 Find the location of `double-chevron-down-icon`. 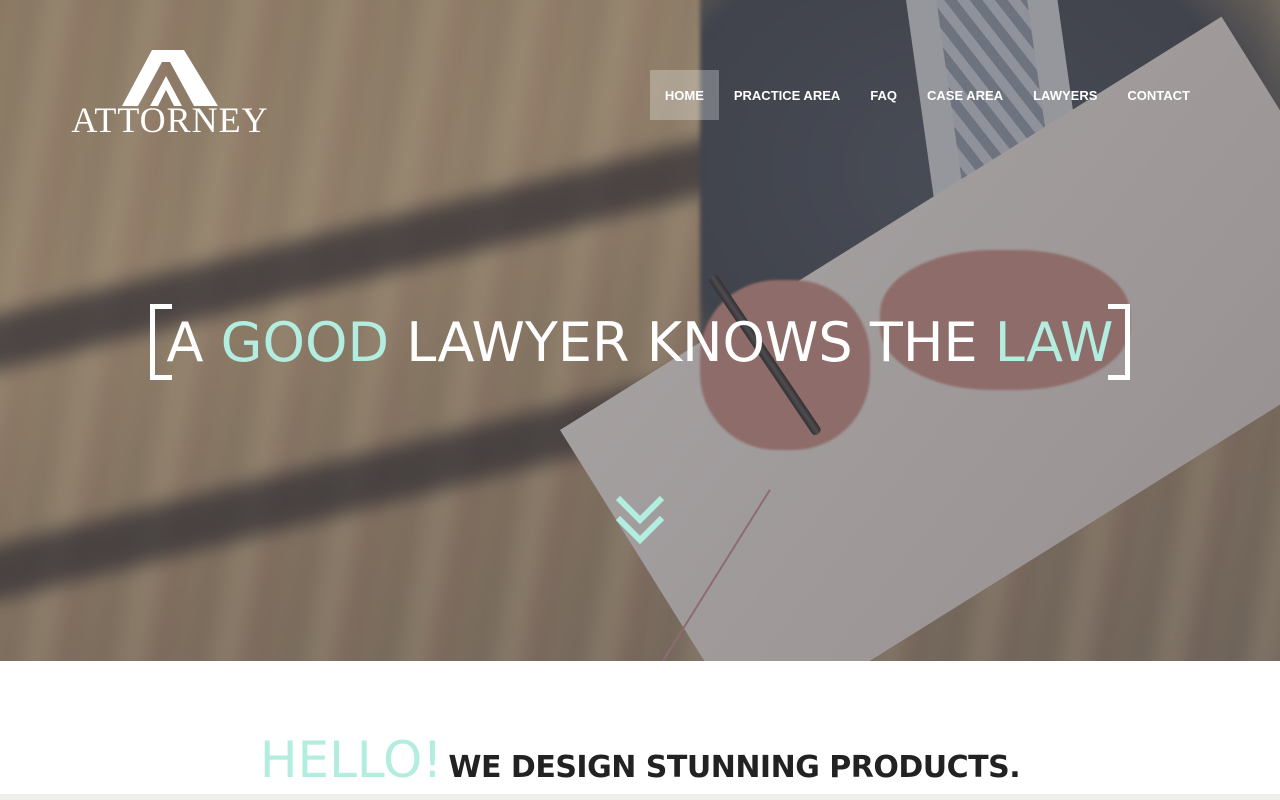

double-chevron-down-icon is located at coordinates (640, 520).